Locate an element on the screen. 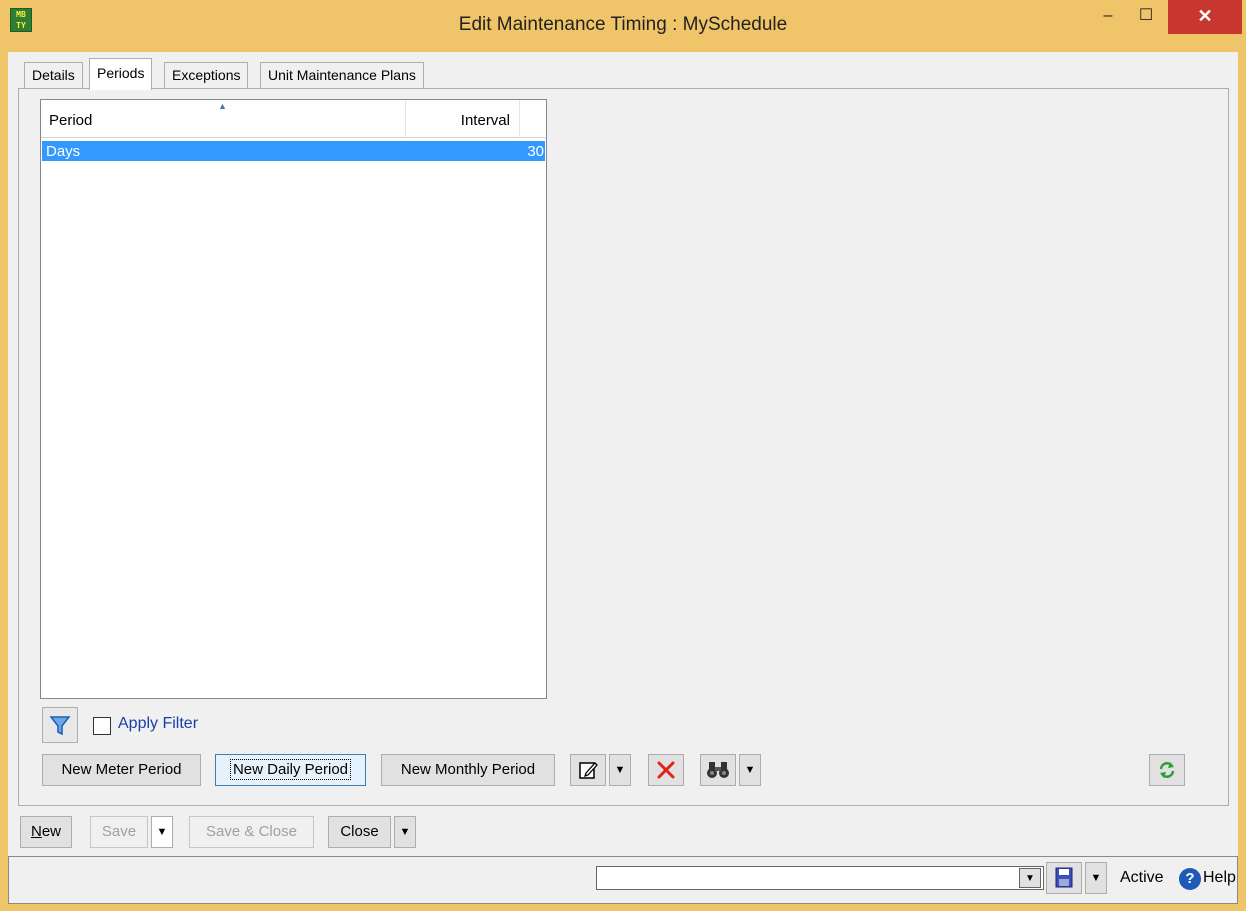  tab-unit-maintenance-plans: Unit Maintenance Plans is located at coordinates (342, 75).